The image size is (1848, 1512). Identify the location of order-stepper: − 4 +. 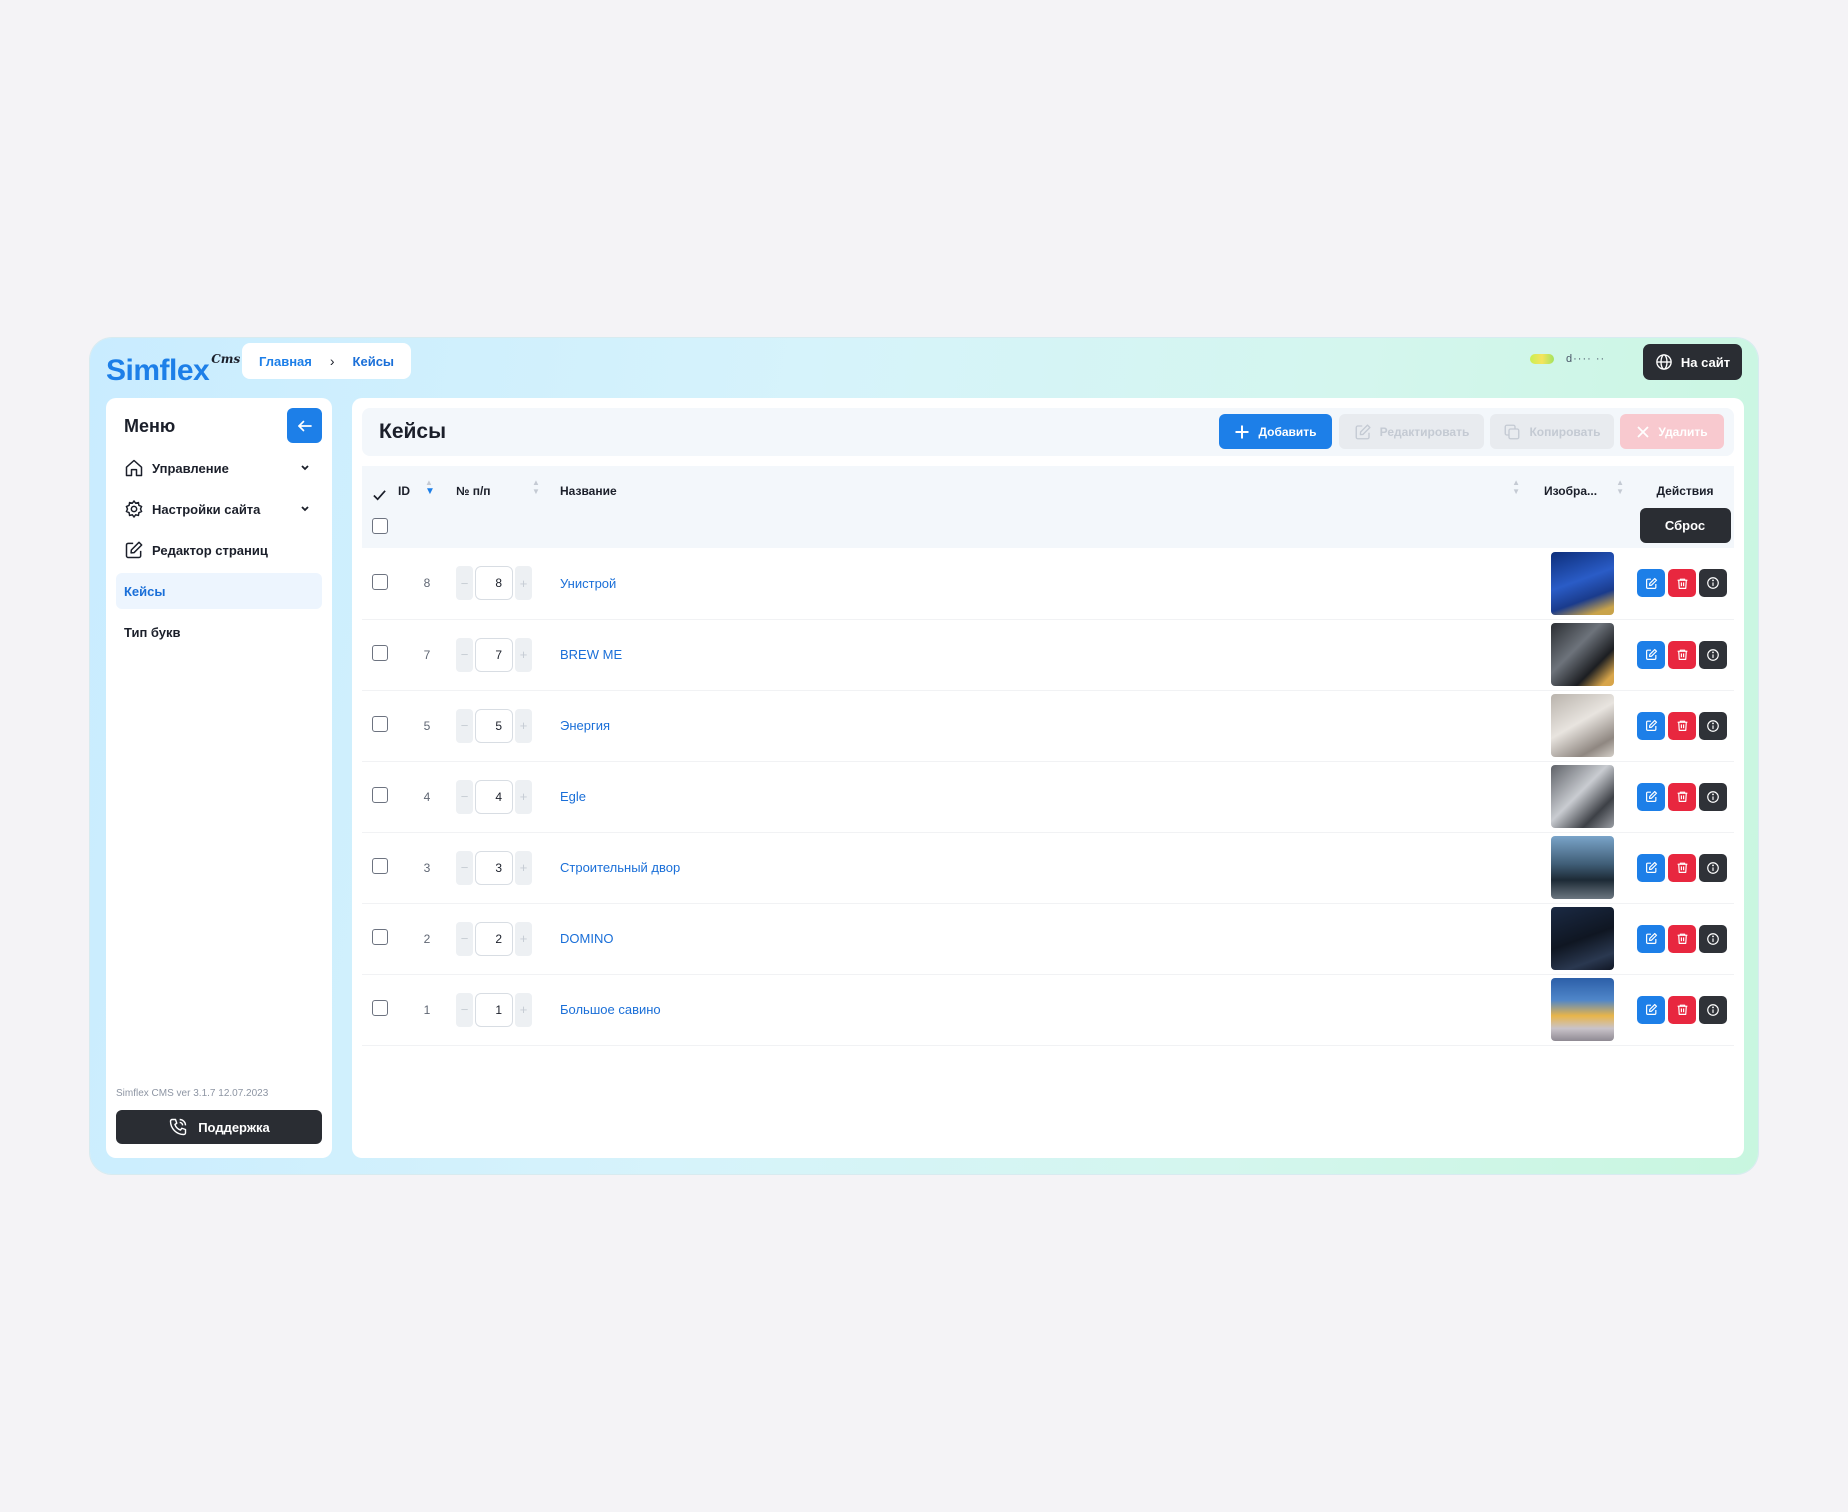
(508, 796).